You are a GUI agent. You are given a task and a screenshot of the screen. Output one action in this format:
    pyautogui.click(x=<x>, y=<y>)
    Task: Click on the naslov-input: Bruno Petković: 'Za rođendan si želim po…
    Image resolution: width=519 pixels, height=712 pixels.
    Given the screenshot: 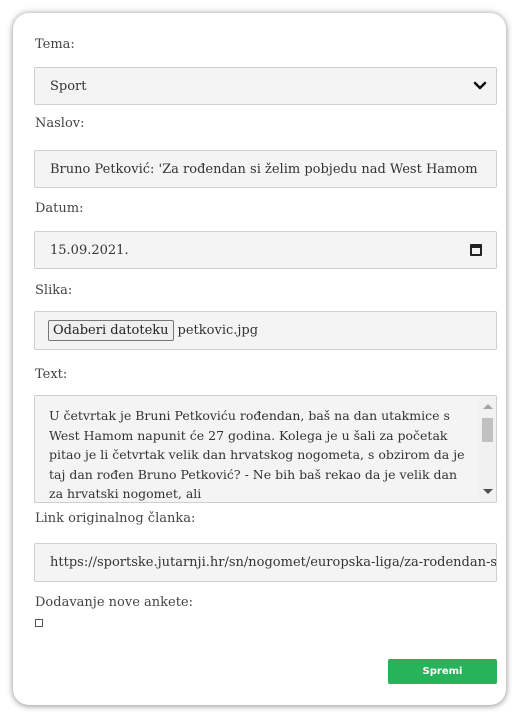 What is the action you would take?
    pyautogui.click(x=265, y=169)
    